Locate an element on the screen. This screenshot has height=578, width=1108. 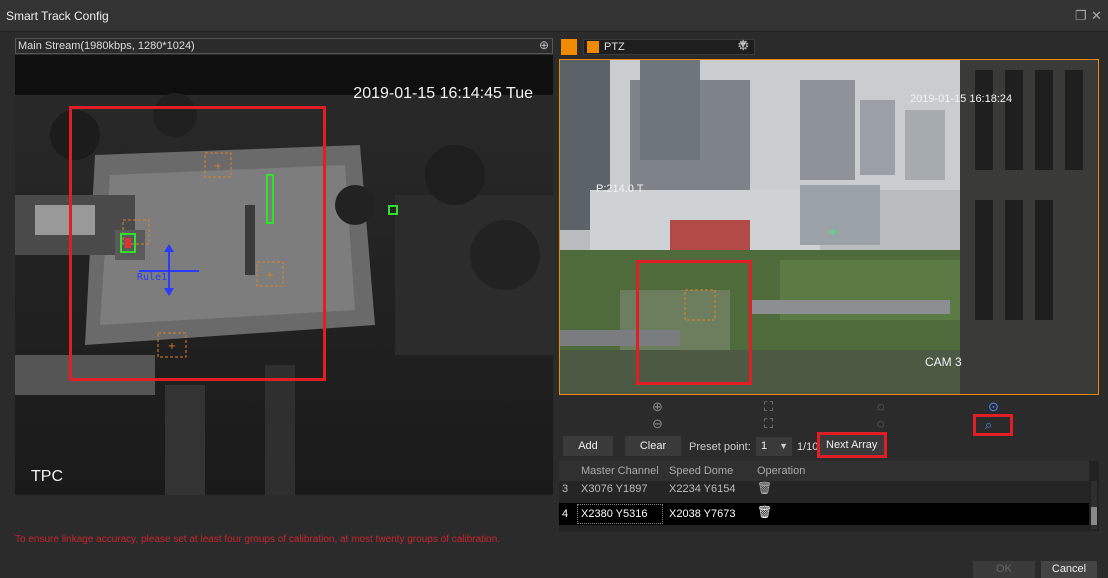
chevron-down-icon: ▼ is located at coordinates (783, 446).